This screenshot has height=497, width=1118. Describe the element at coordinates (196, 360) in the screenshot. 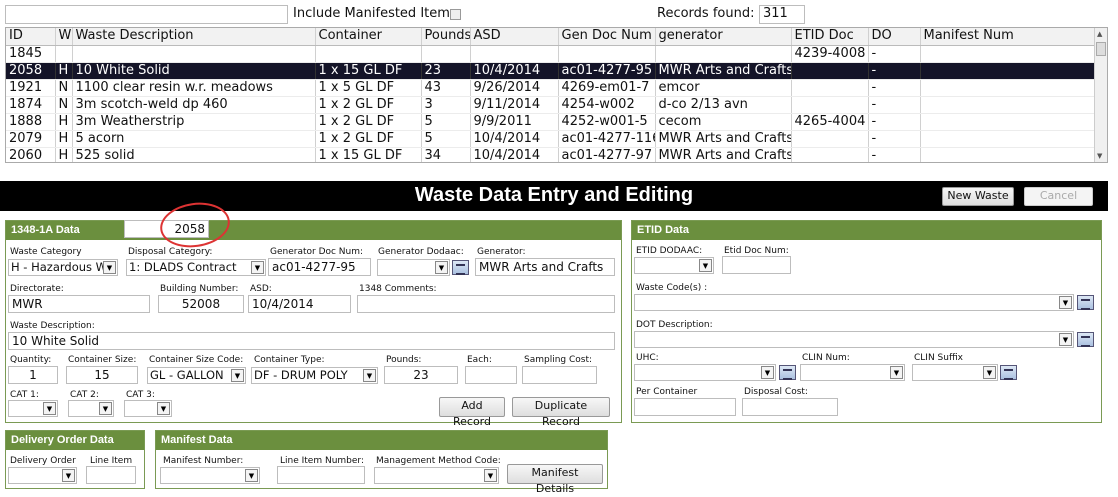

I see `container-size-code-label: Container Size Code:` at that location.